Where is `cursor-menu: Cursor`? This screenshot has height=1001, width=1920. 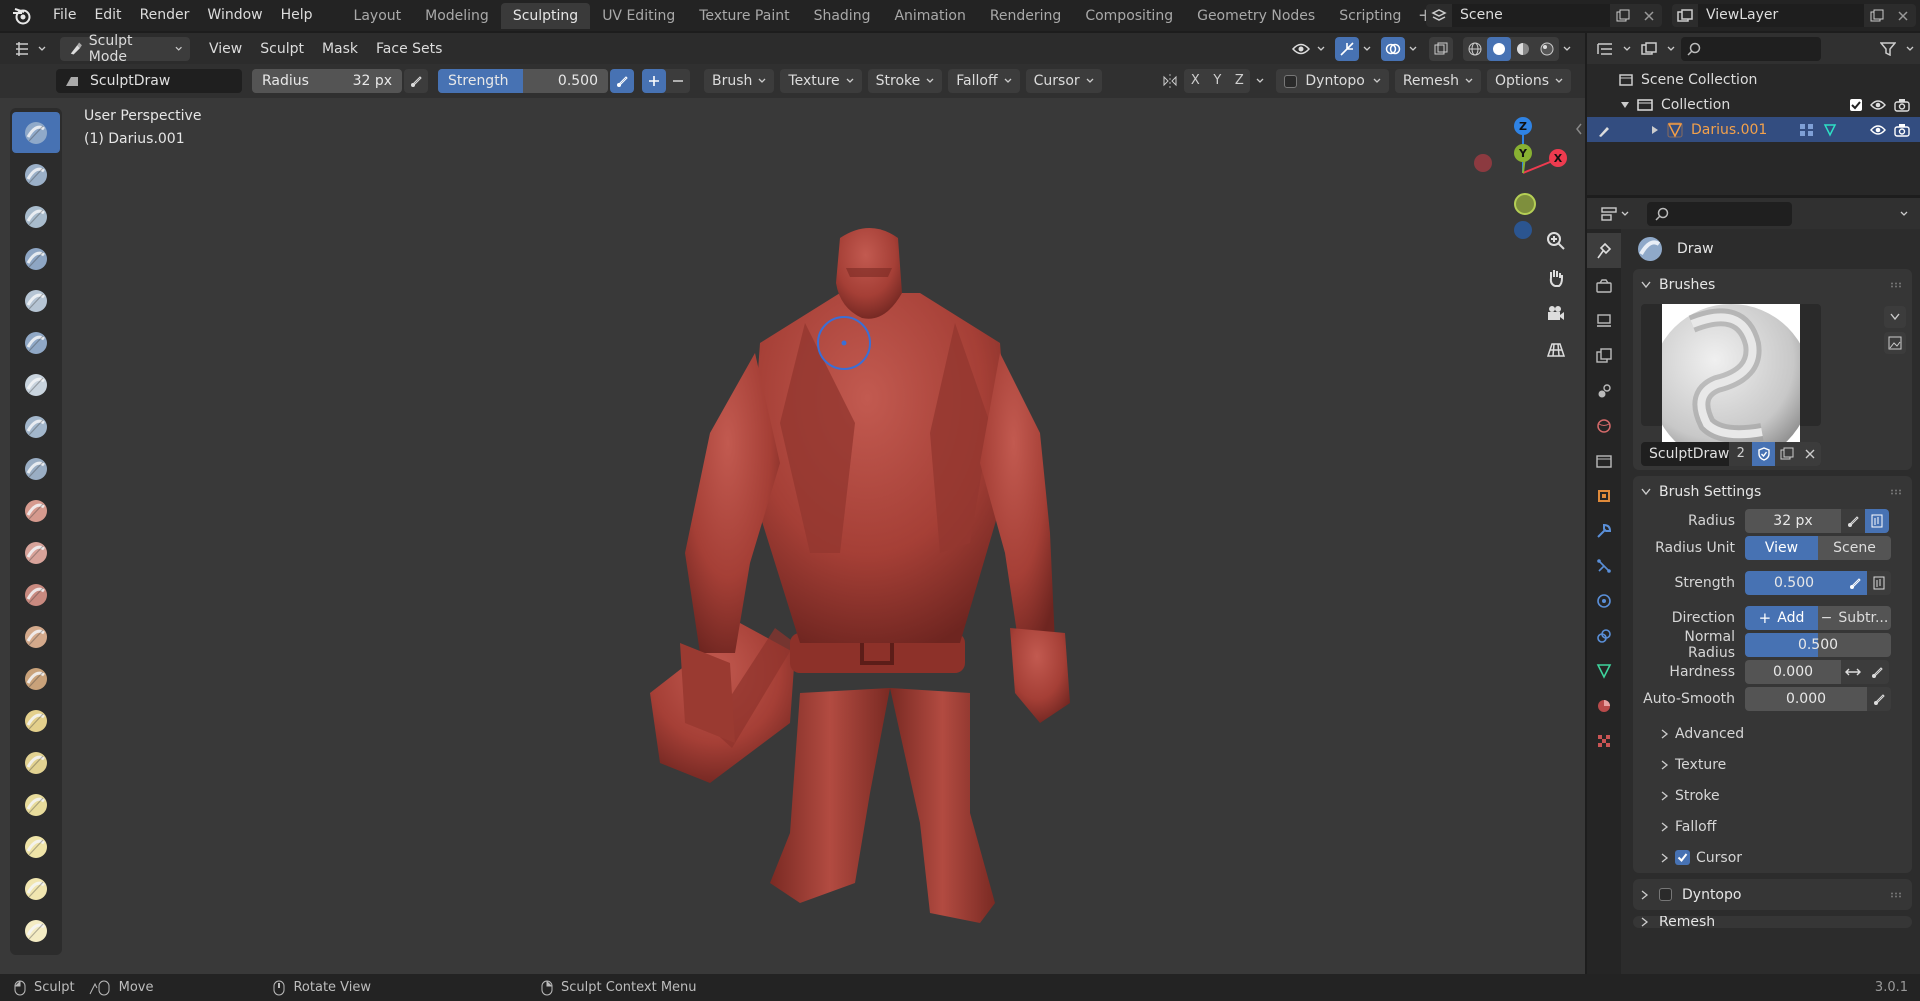 cursor-menu: Cursor is located at coordinates (1063, 81).